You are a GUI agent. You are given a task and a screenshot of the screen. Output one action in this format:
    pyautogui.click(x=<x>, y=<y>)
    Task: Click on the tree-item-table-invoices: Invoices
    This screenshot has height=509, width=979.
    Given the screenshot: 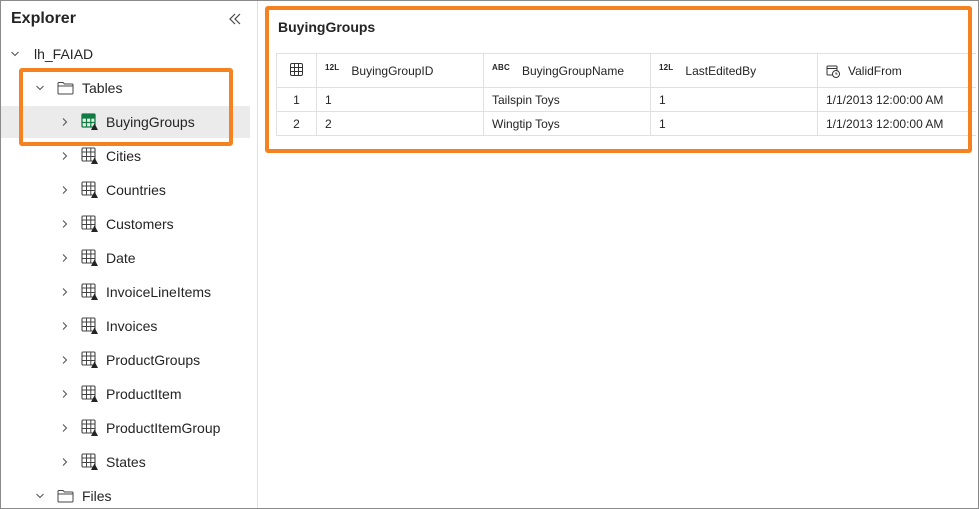 What is the action you would take?
    pyautogui.click(x=125, y=326)
    